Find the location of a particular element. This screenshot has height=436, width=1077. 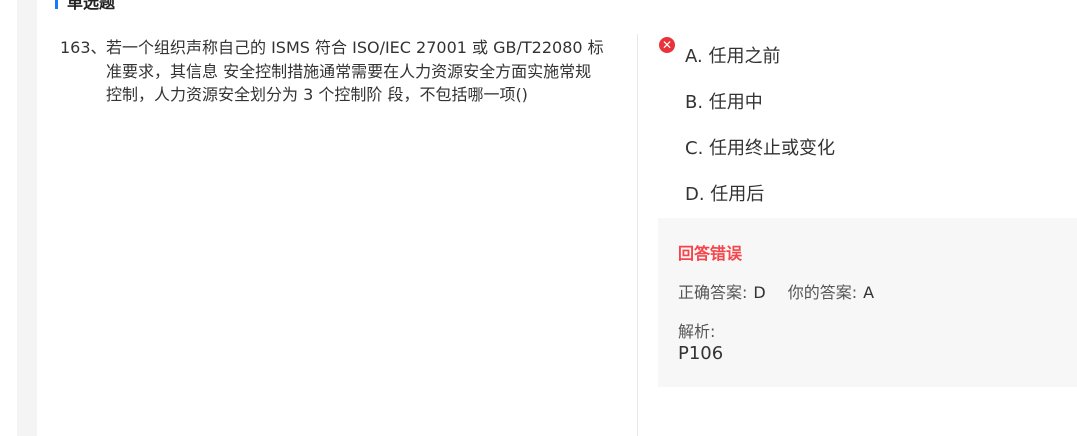

question-number: 163、 is located at coordinates (83, 47).